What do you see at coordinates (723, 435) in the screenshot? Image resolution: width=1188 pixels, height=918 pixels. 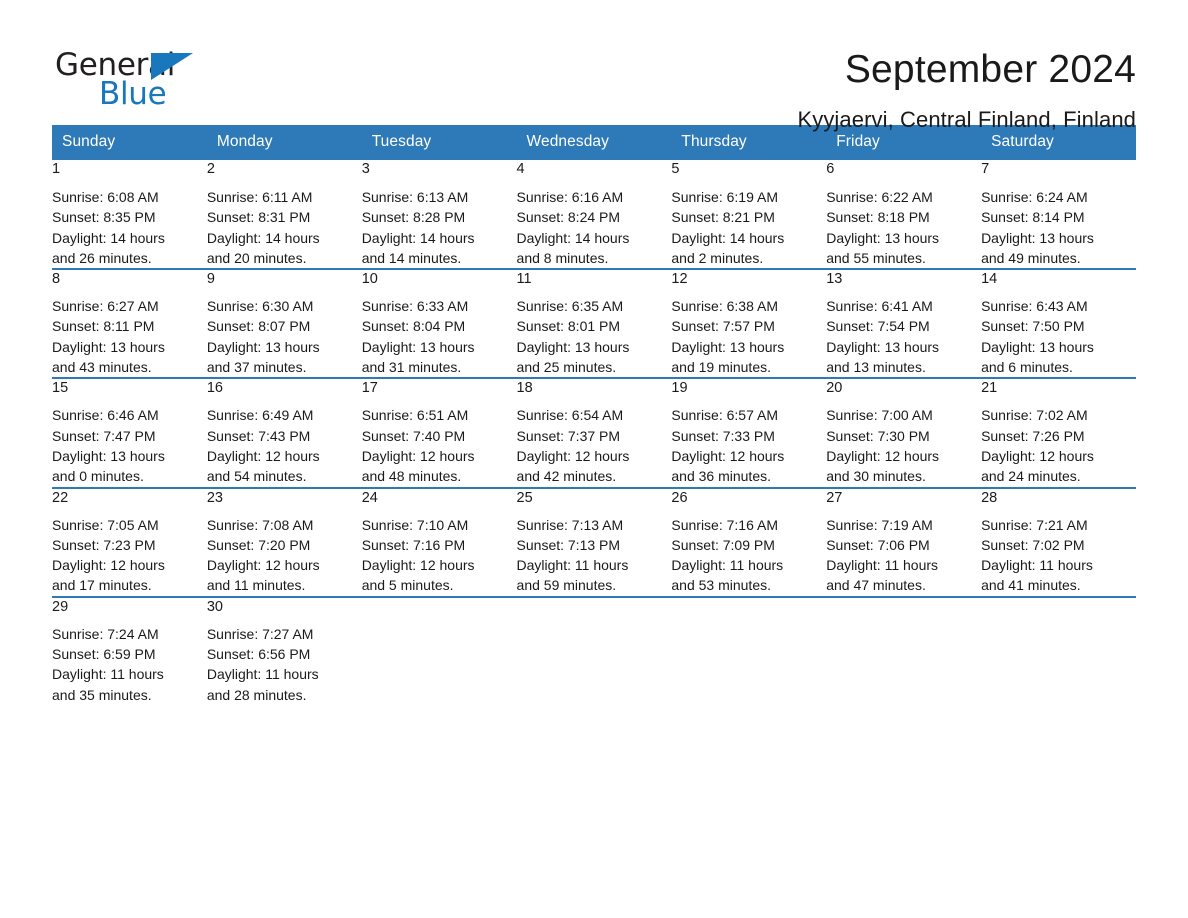 I see `day-sunset-line: Sunset: 7:33 PM` at bounding box center [723, 435].